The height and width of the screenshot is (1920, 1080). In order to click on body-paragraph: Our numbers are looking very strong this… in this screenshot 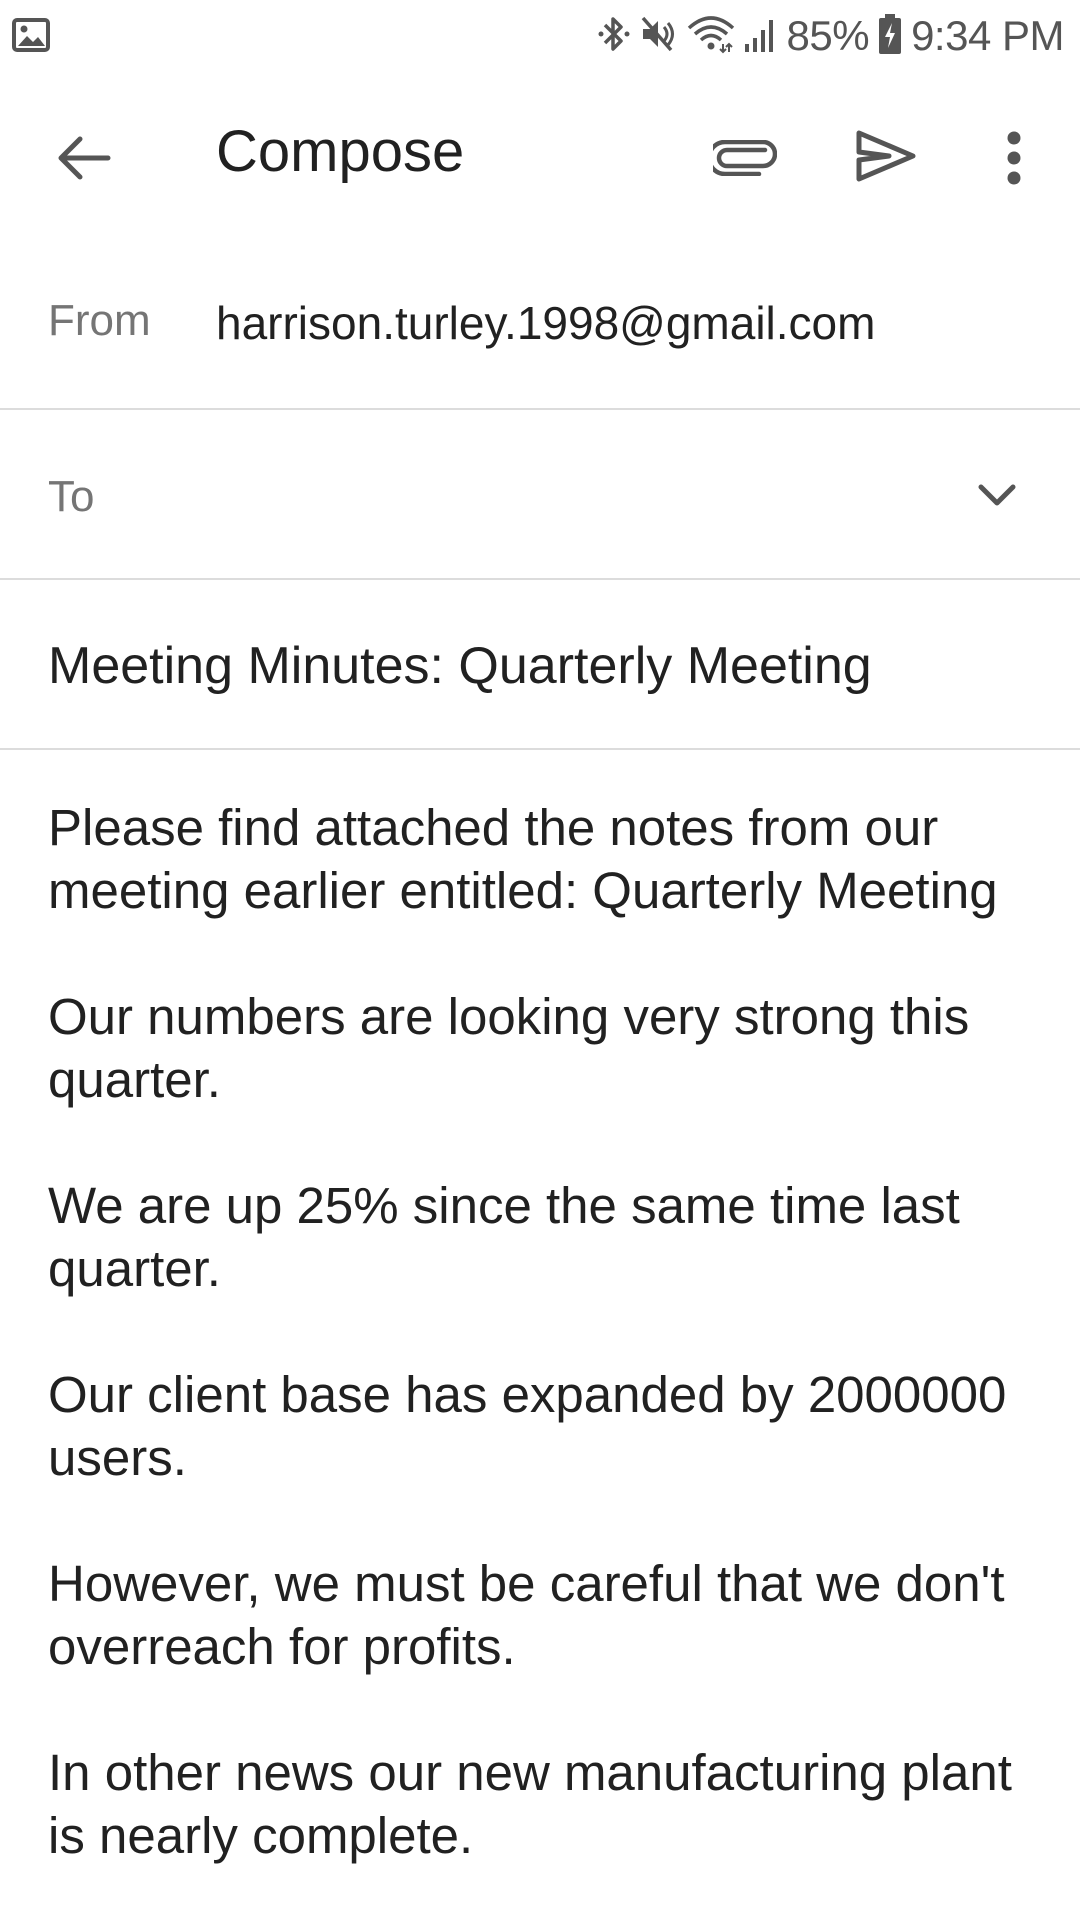, I will do `click(509, 1048)`.